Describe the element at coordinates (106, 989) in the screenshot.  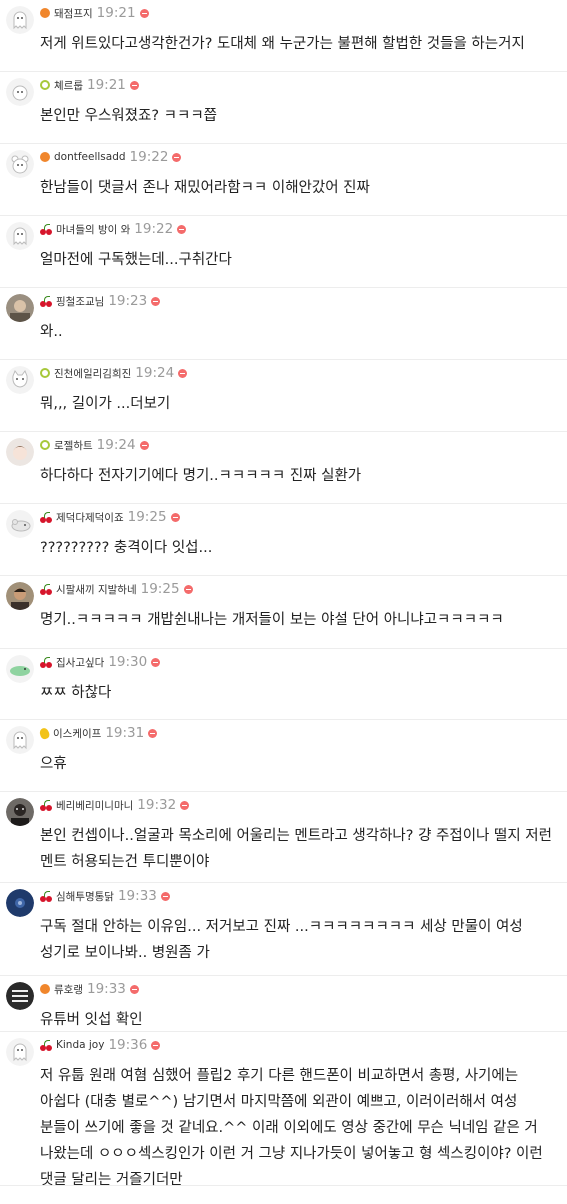
I see `timestamp: 19:33` at that location.